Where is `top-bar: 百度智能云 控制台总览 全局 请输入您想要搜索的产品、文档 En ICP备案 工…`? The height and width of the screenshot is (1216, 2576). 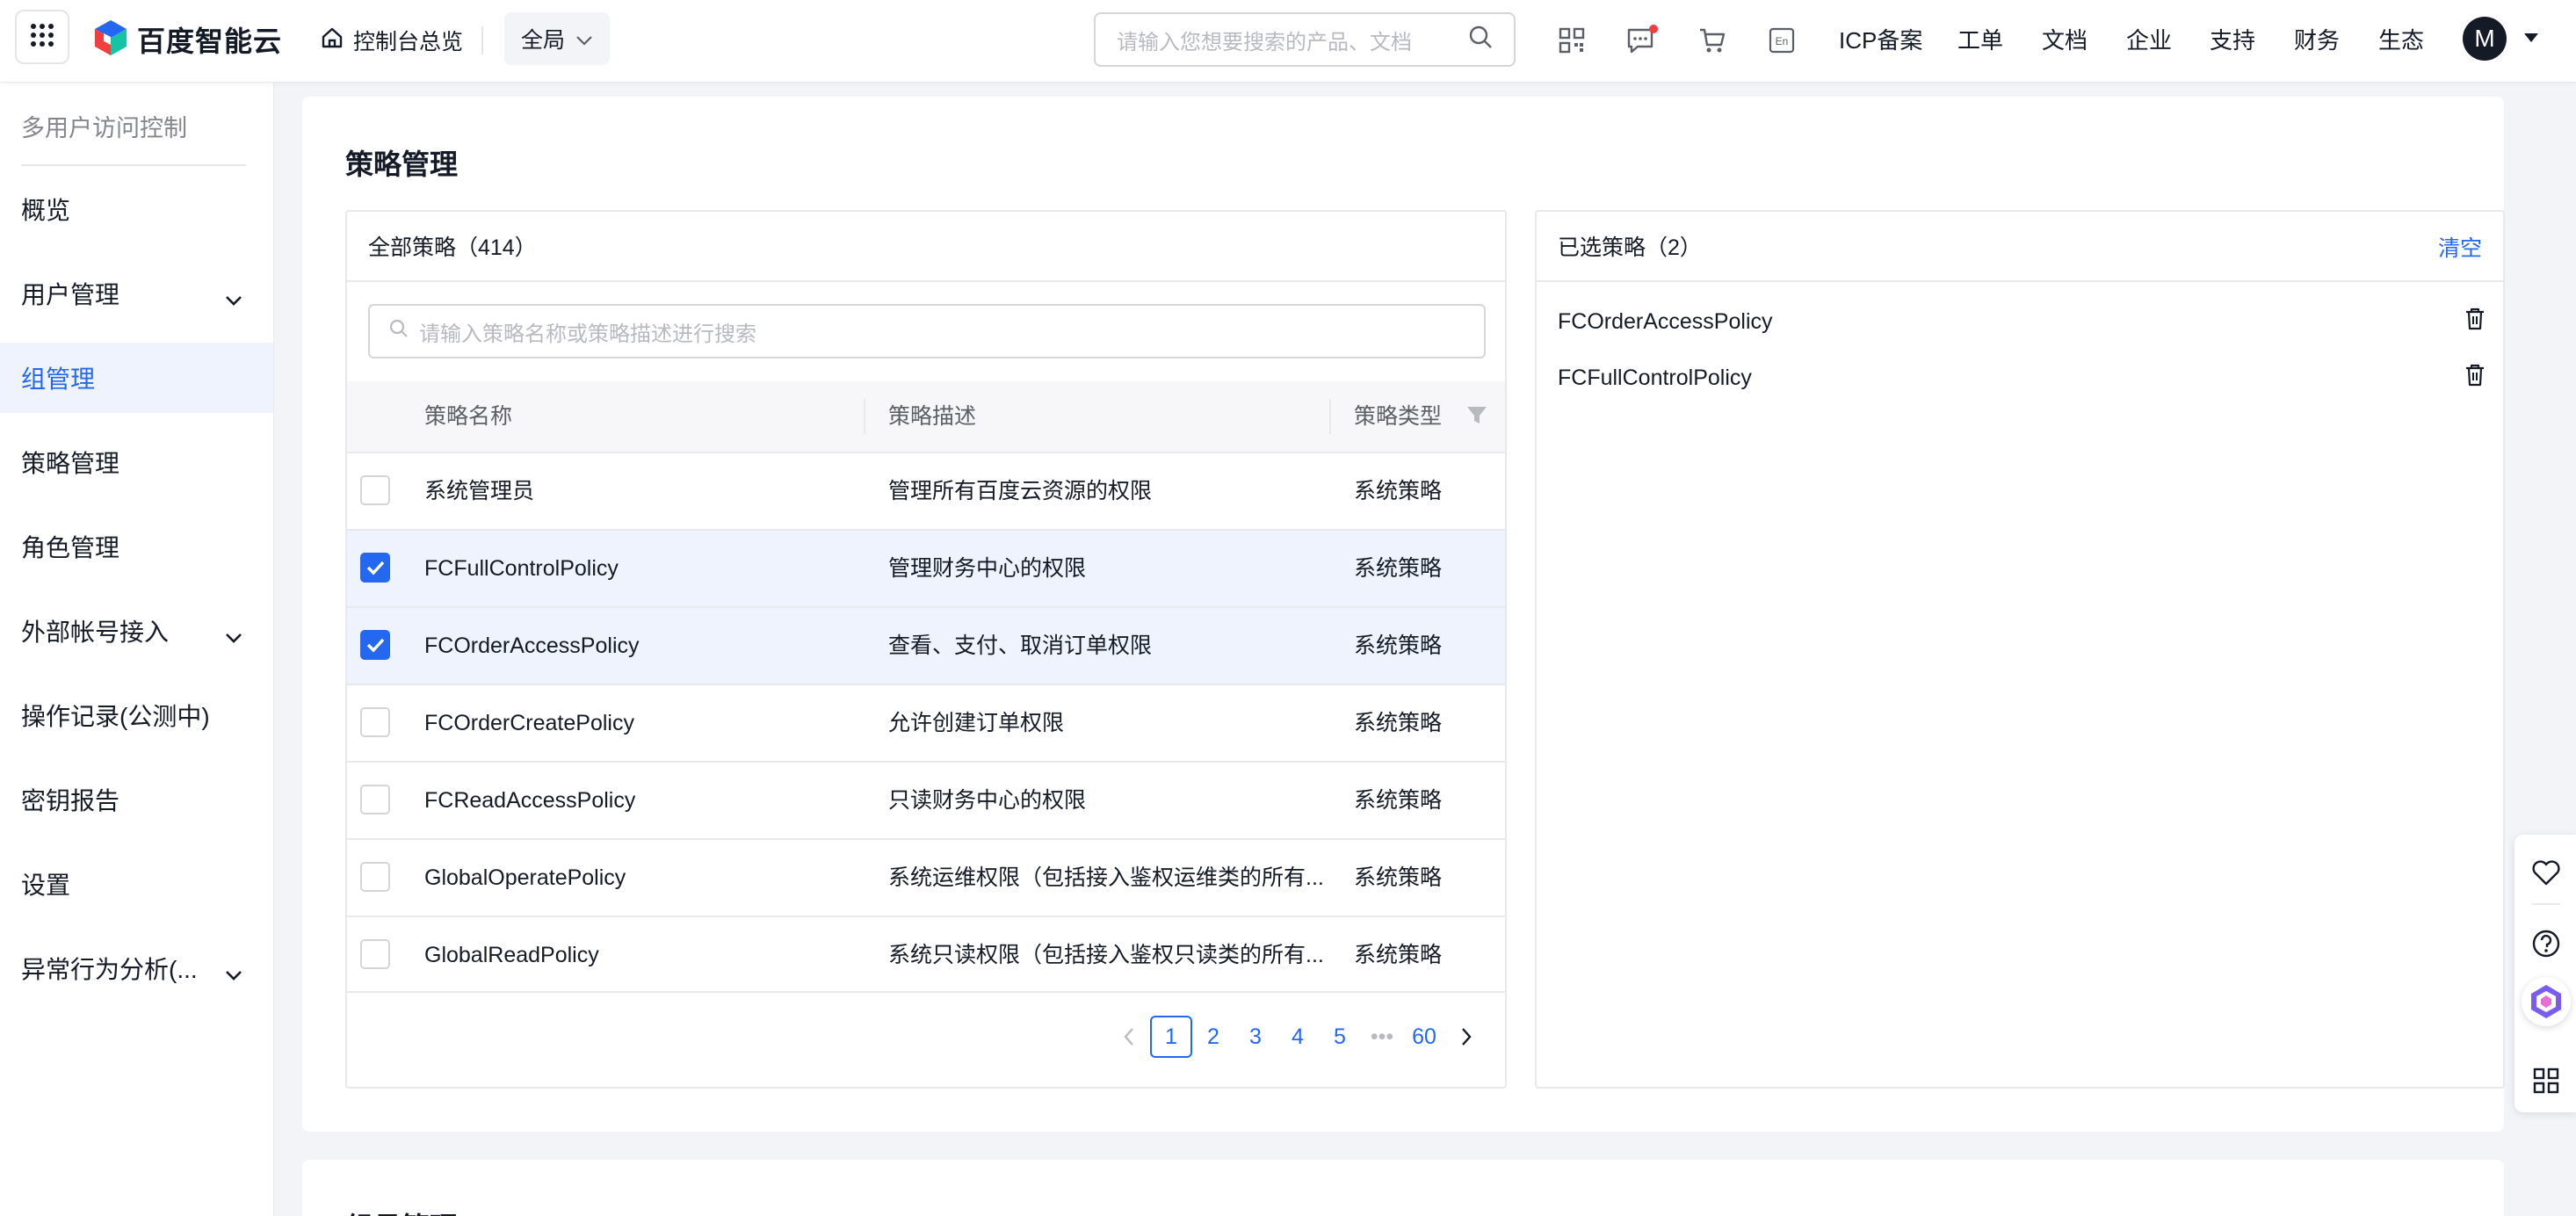 top-bar: 百度智能云 控制台总览 全局 请输入您想要搜索的产品、文档 En ICP备案 工… is located at coordinates (1288, 41).